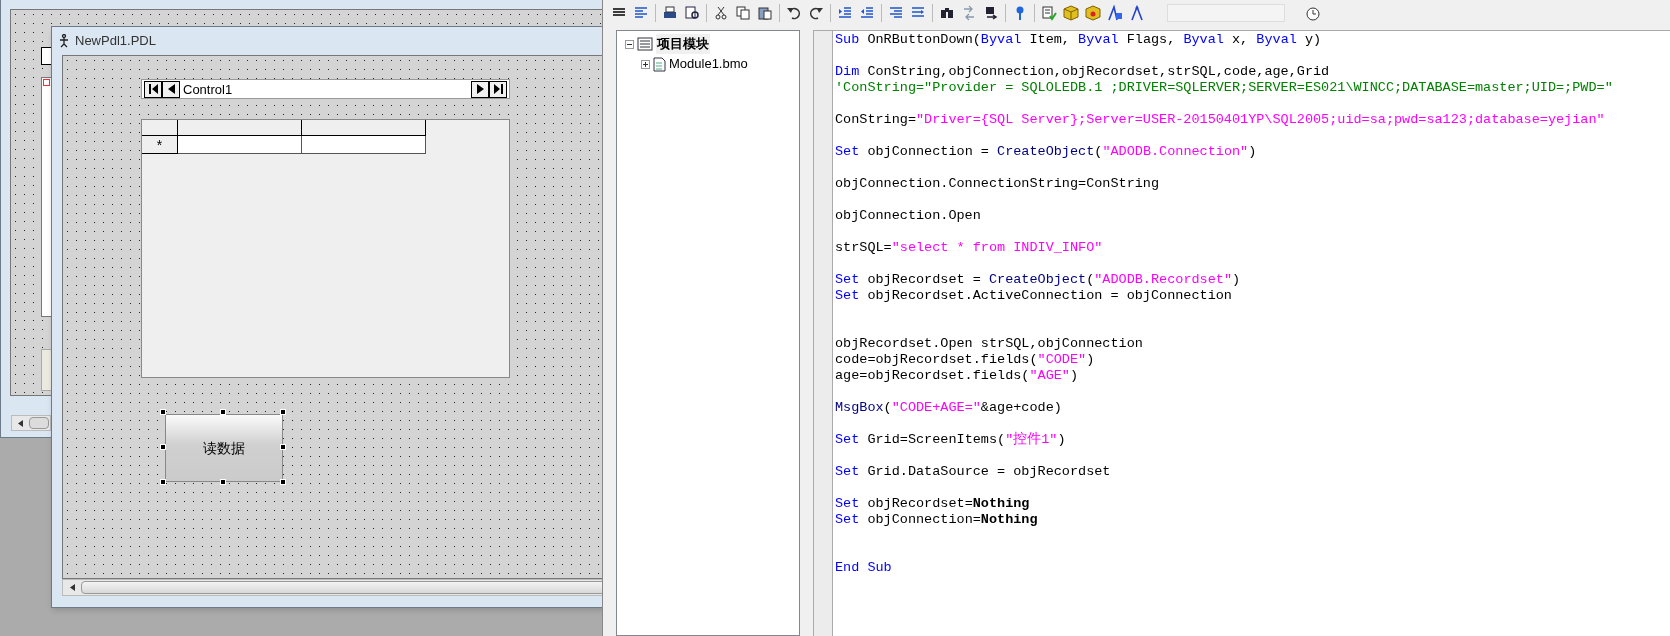  I want to click on window-title: NewPdl1.PDL, so click(115, 40).